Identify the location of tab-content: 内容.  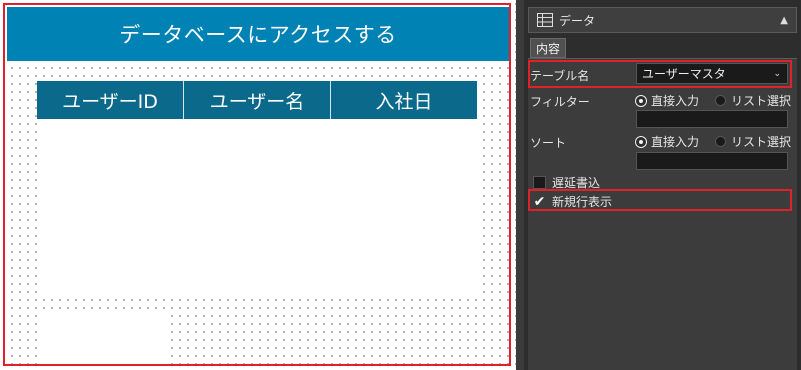
(548, 48).